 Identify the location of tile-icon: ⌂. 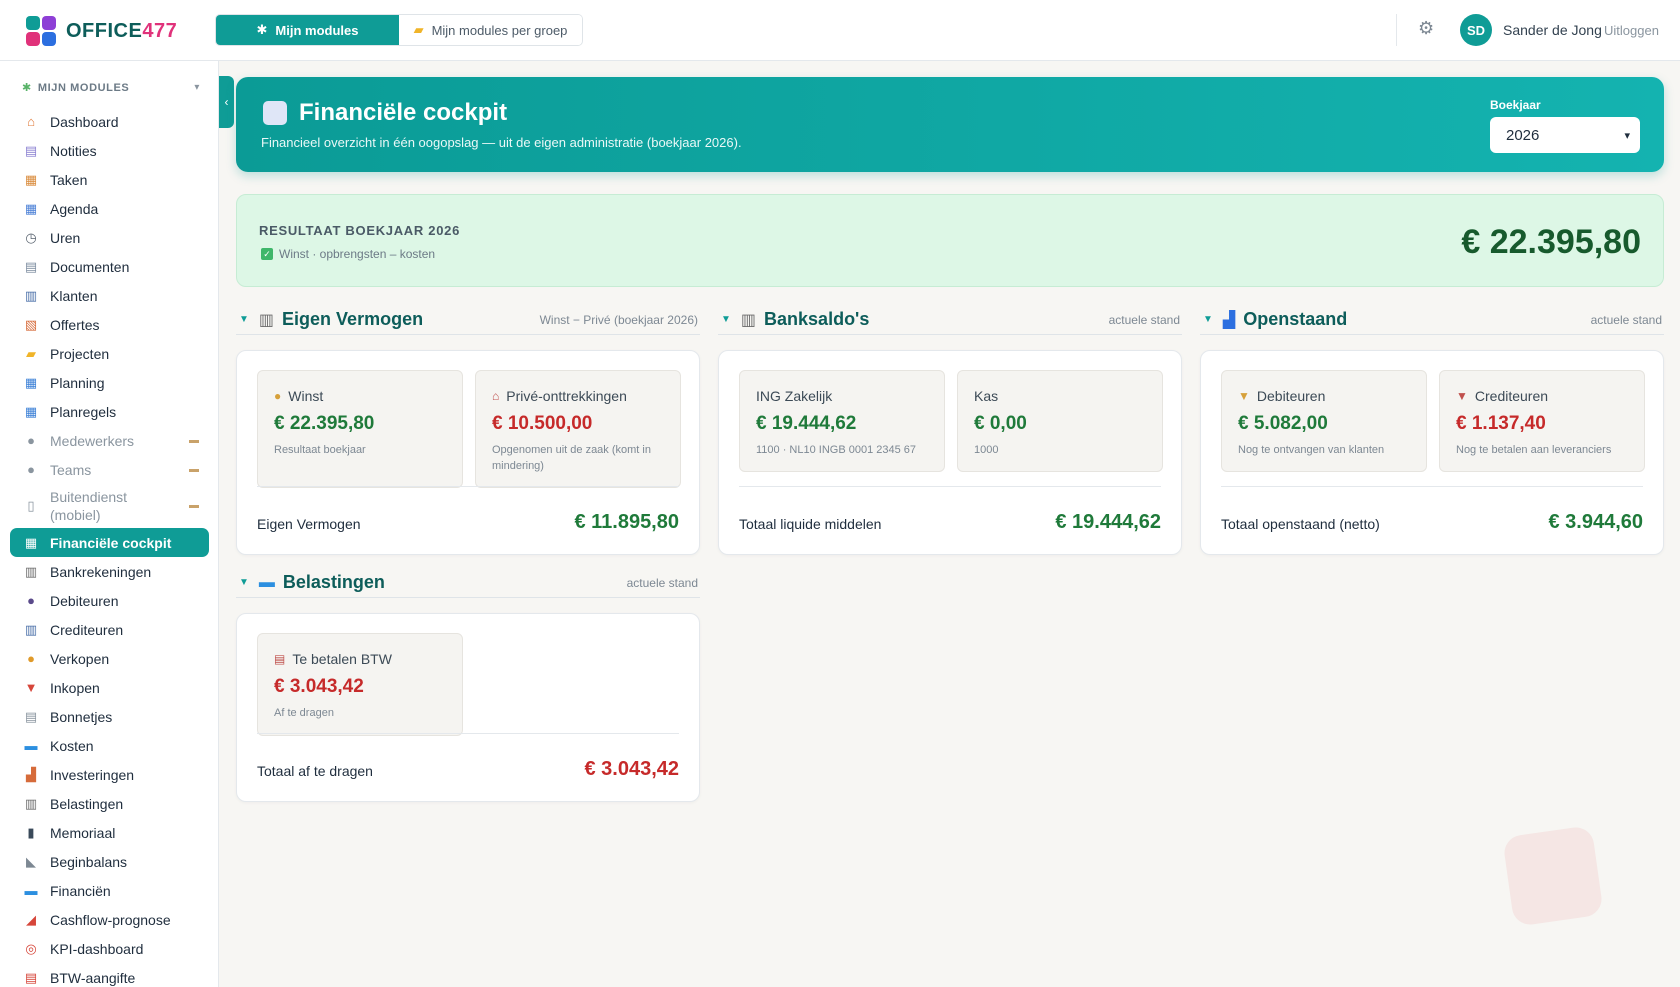
(496, 396).